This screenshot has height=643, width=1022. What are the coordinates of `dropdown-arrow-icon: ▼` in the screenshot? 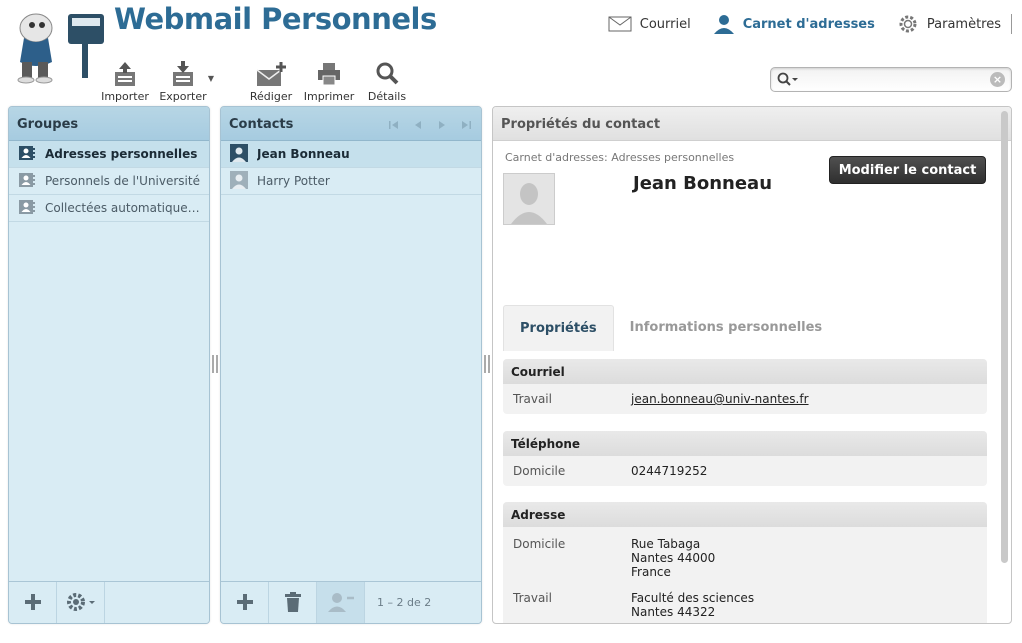 It's located at (211, 78).